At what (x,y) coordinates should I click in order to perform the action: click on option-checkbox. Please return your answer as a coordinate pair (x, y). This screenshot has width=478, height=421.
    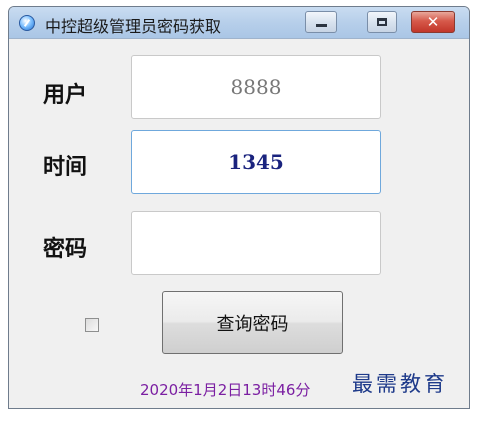
    Looking at the image, I should click on (92, 325).